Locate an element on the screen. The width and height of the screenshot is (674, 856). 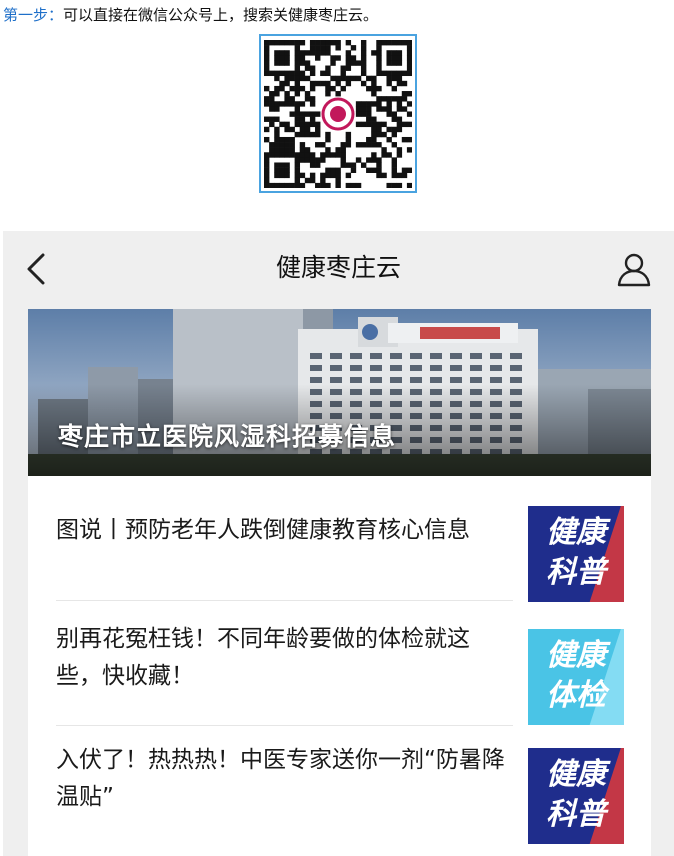
user-icon is located at coordinates (634, 269).